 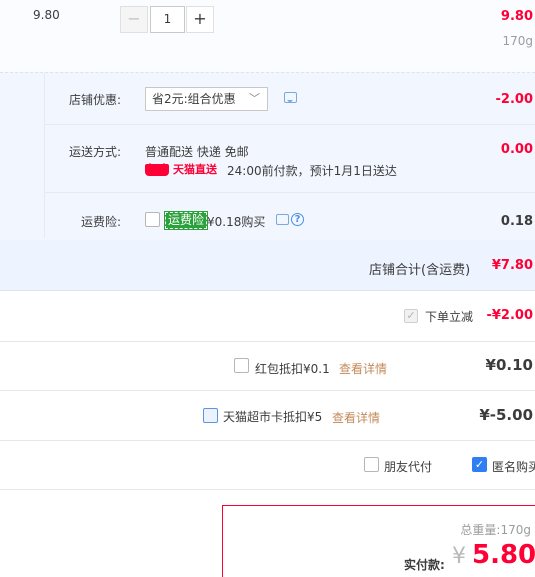 I want to click on shop-total-label: 店铺合计(含运费), so click(x=420, y=270).